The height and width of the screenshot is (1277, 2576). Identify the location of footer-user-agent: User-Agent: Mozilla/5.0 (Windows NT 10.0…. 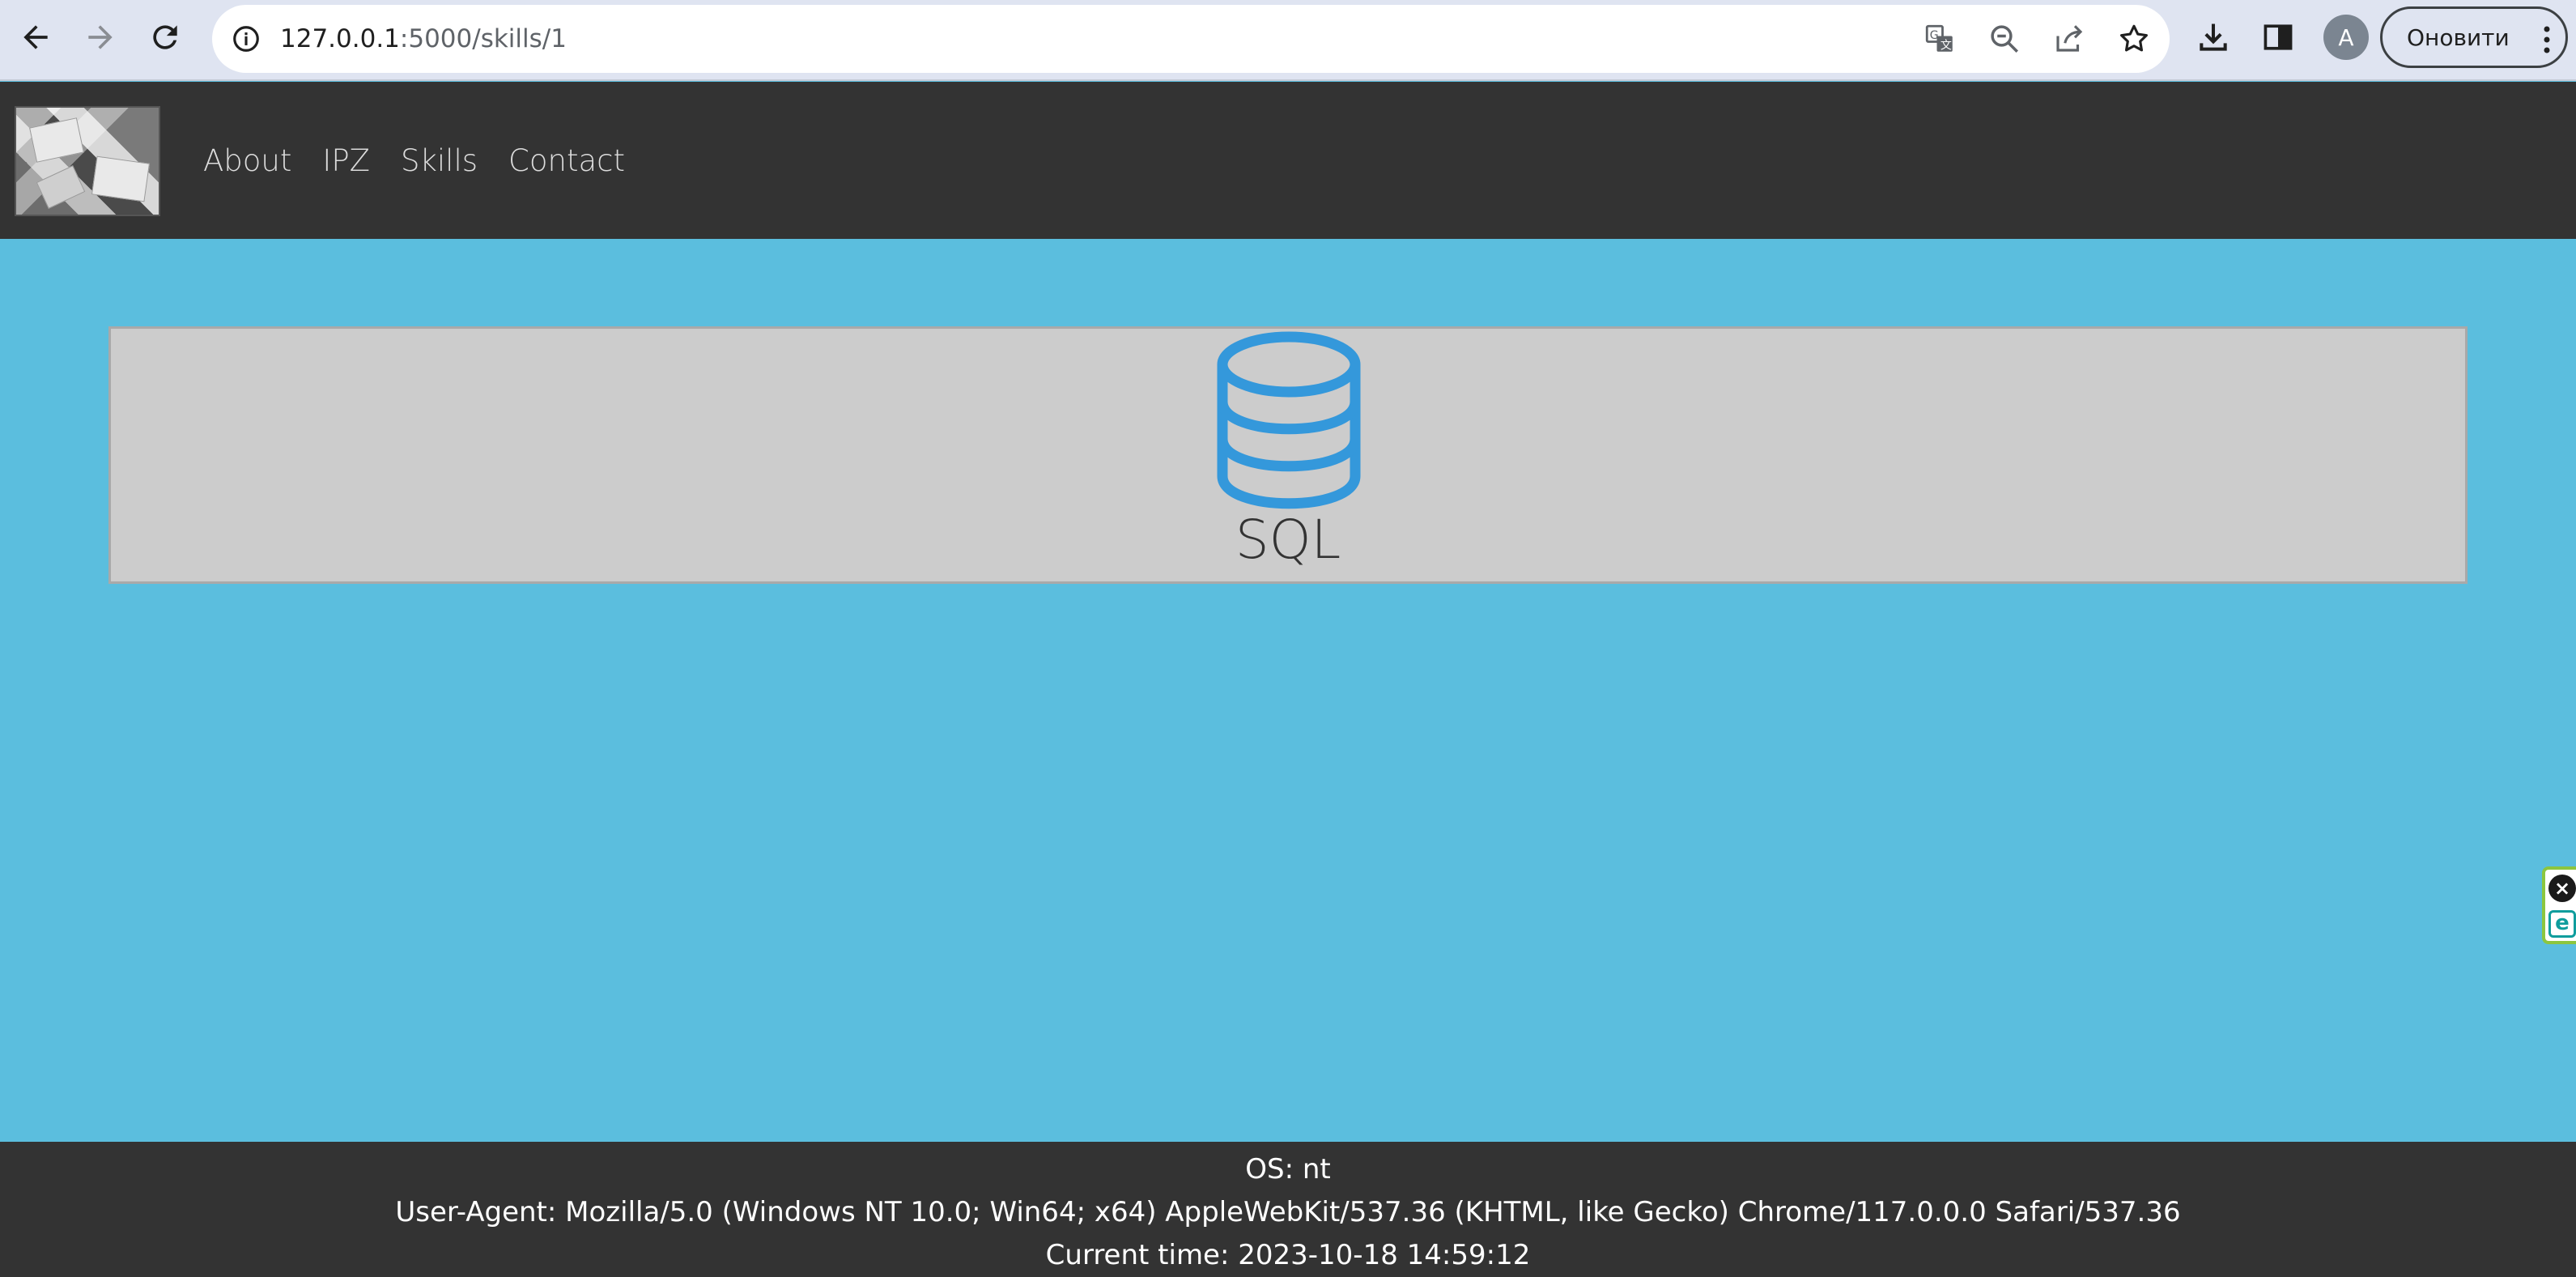
(1288, 1212).